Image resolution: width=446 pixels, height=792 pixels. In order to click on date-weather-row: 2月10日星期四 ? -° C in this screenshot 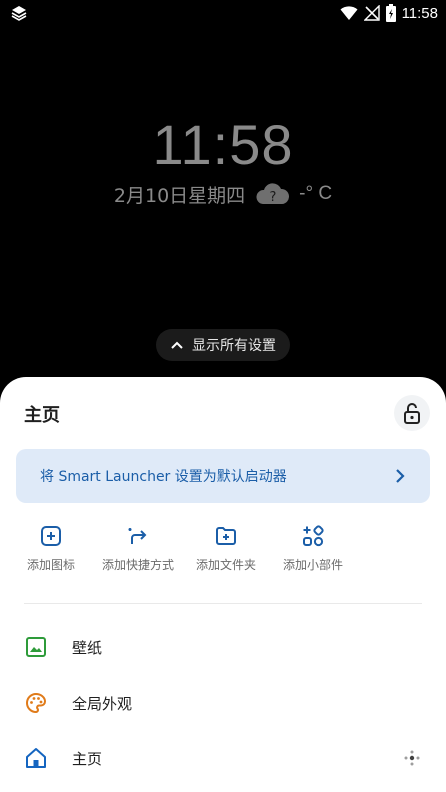, I will do `click(223, 194)`.